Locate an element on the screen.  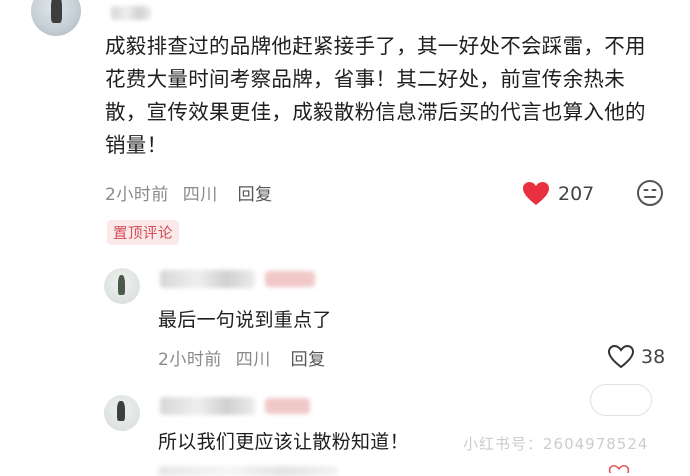
reply-time: 2小时前 is located at coordinates (190, 360).